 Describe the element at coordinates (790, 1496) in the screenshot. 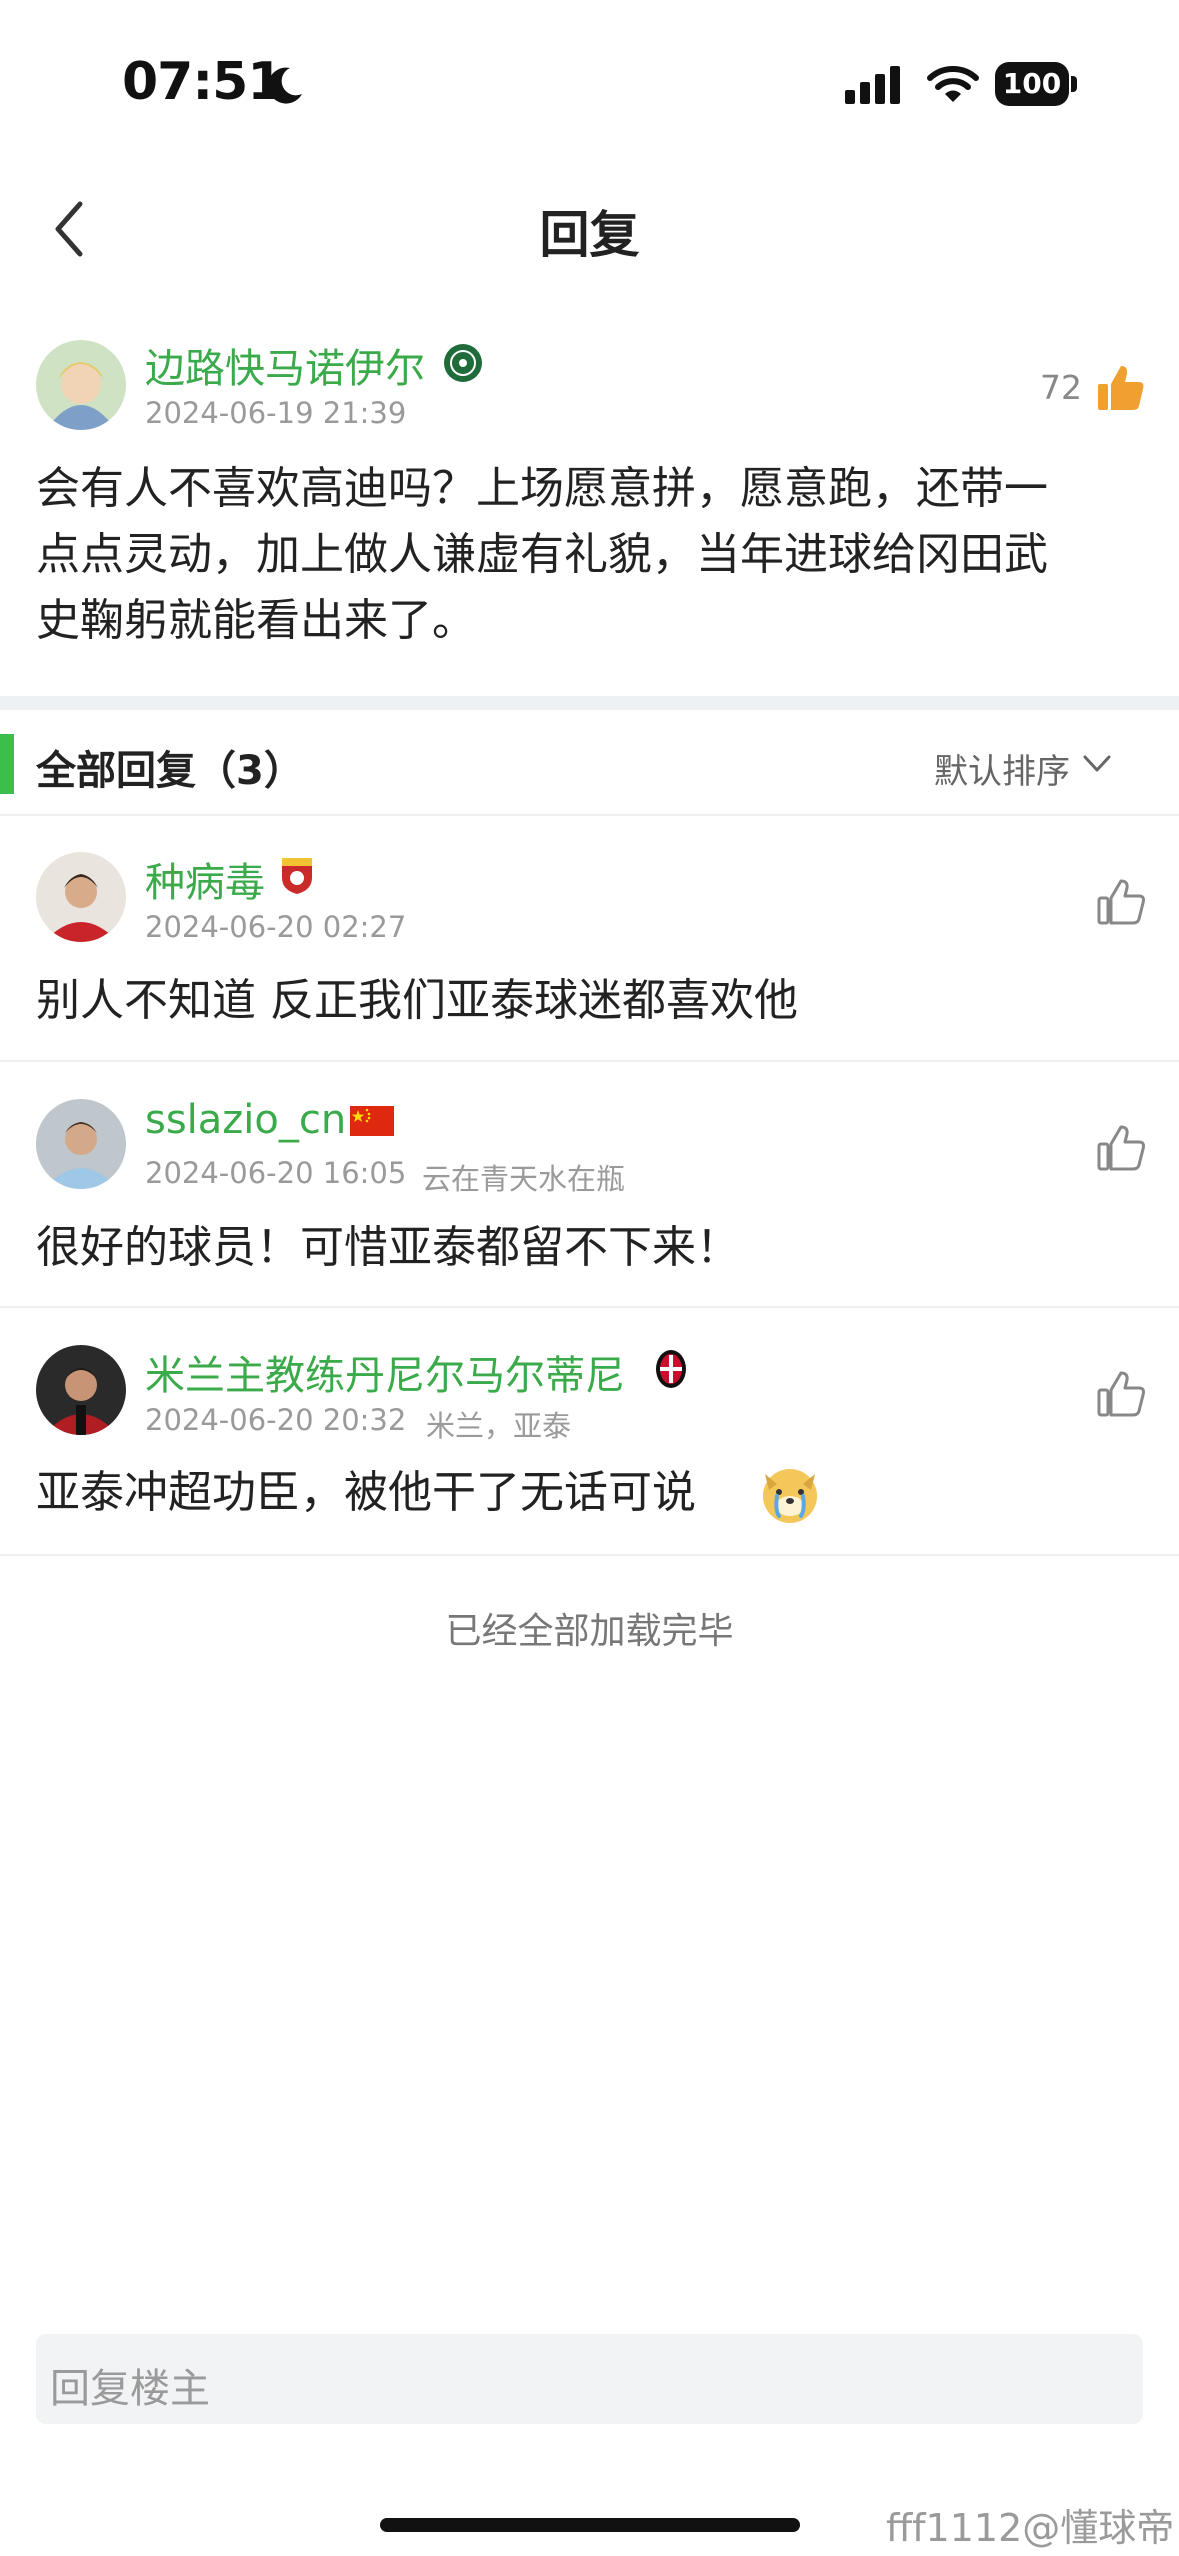

I see `crying-dog-emoji` at that location.